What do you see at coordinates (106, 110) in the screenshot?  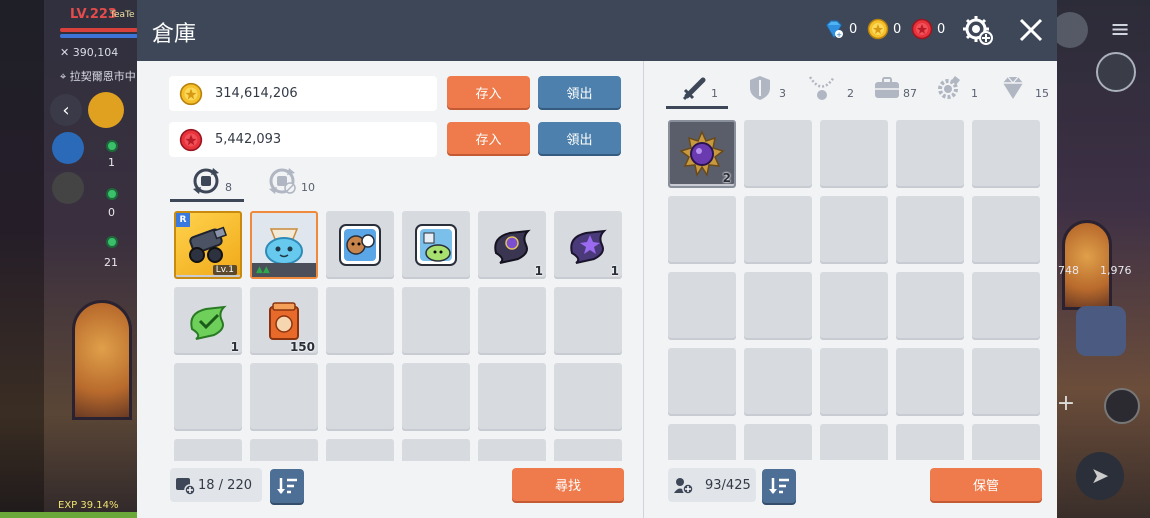 I see `alarm-clock-icon` at bounding box center [106, 110].